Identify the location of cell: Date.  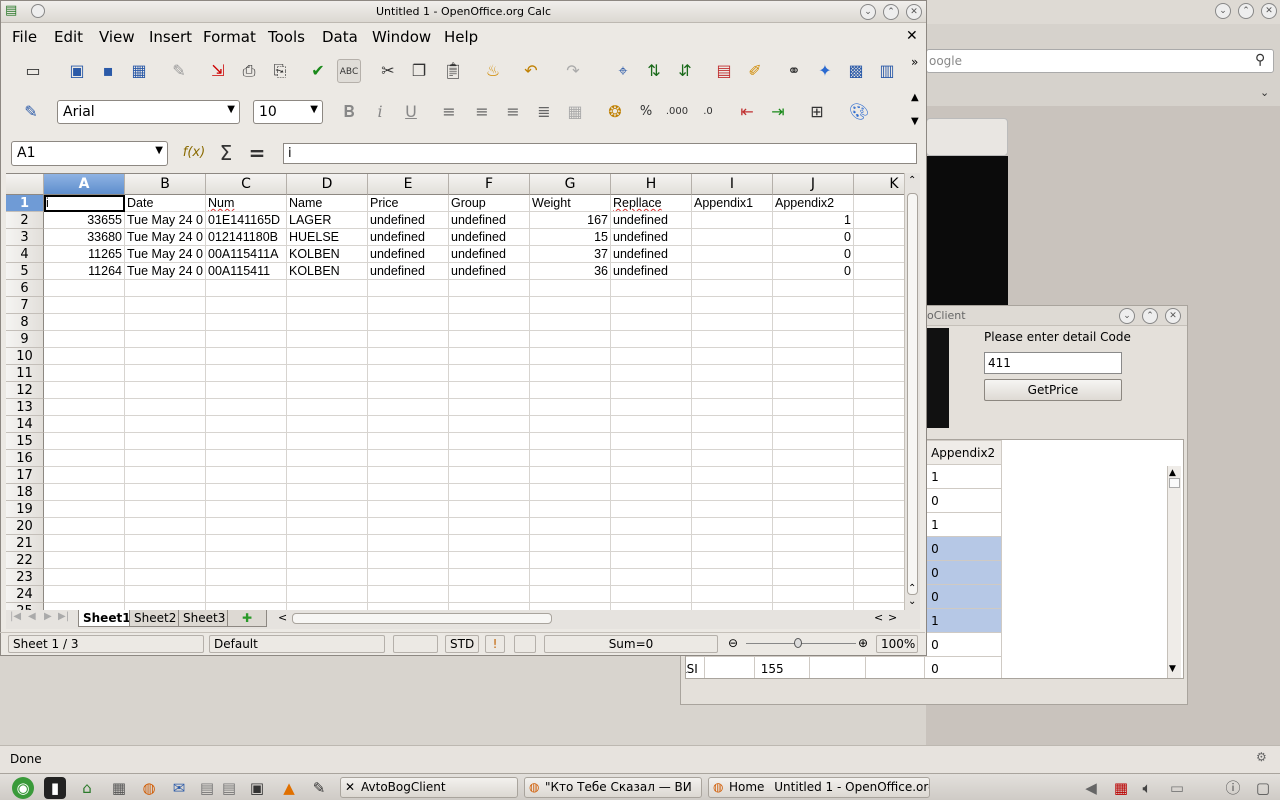
(165, 203).